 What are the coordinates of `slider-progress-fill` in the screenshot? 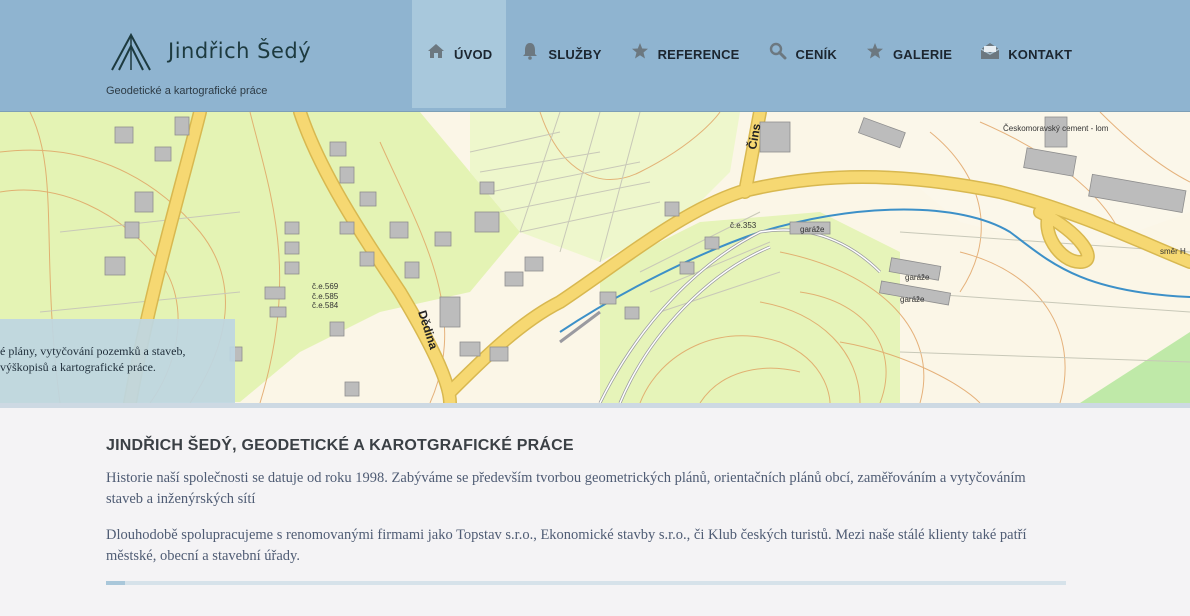 It's located at (116, 583).